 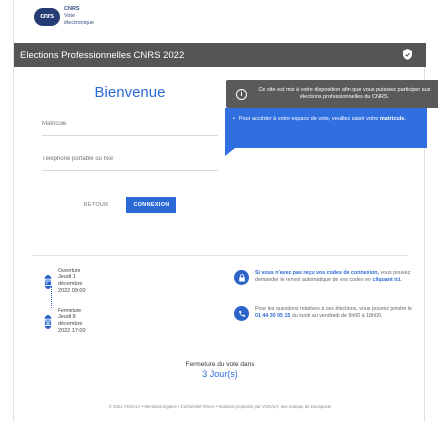 What do you see at coordinates (96, 205) in the screenshot?
I see `back-button: RETOUR` at bounding box center [96, 205].